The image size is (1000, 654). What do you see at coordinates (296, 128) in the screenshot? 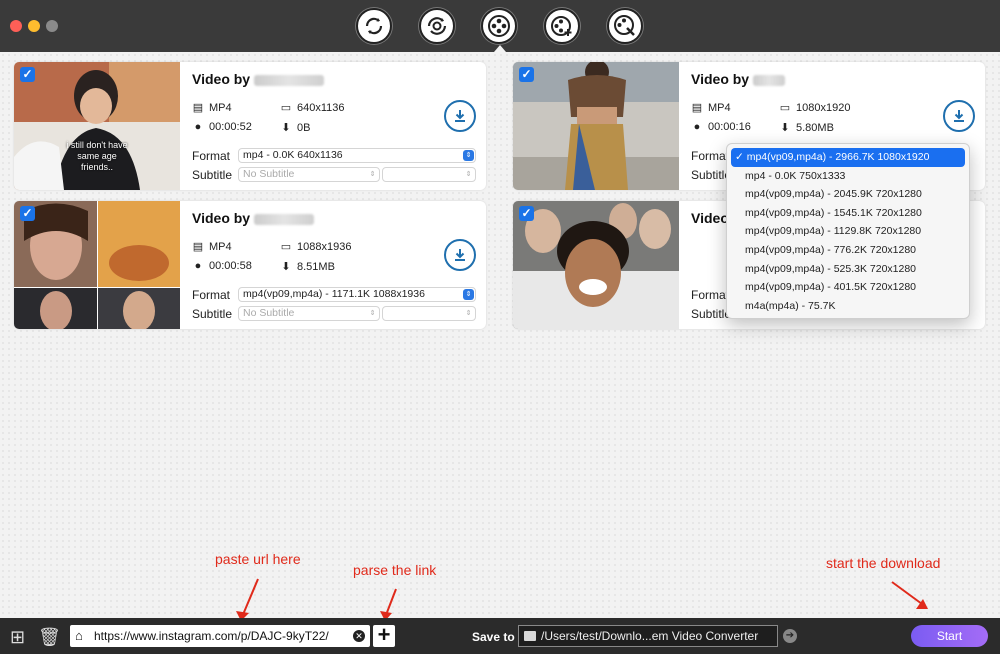
I see `file-size: ⬇ 0B` at bounding box center [296, 128].